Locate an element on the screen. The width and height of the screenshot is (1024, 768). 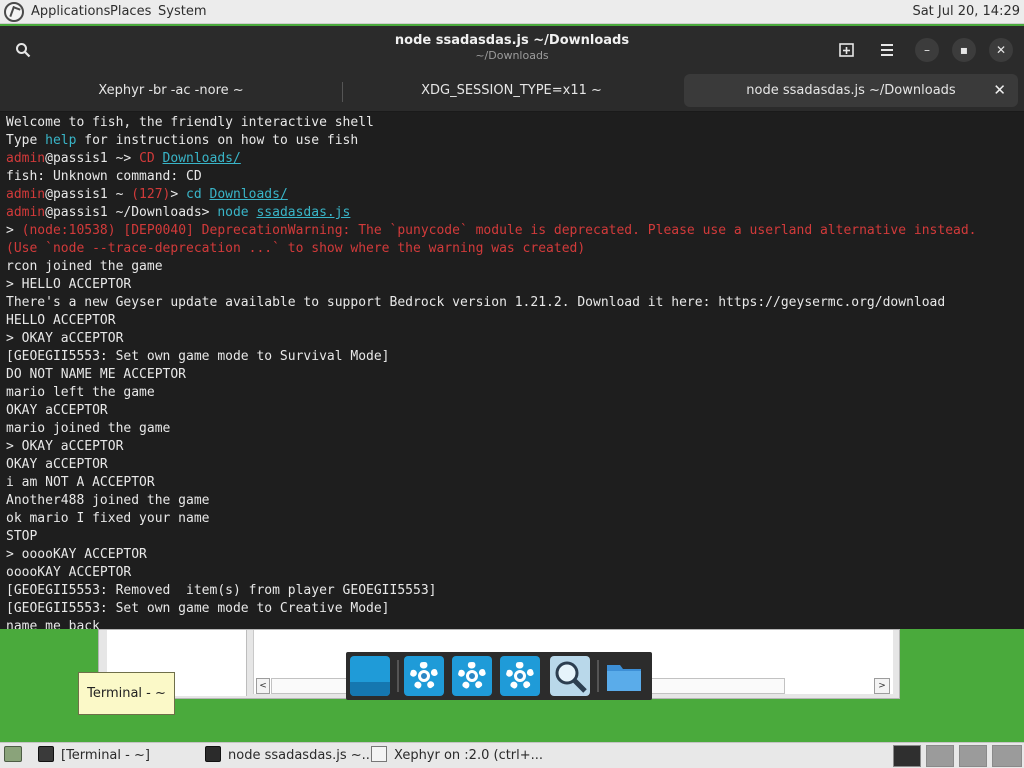
line-text: HELLO ACCEPTOR is located at coordinates (61, 320).